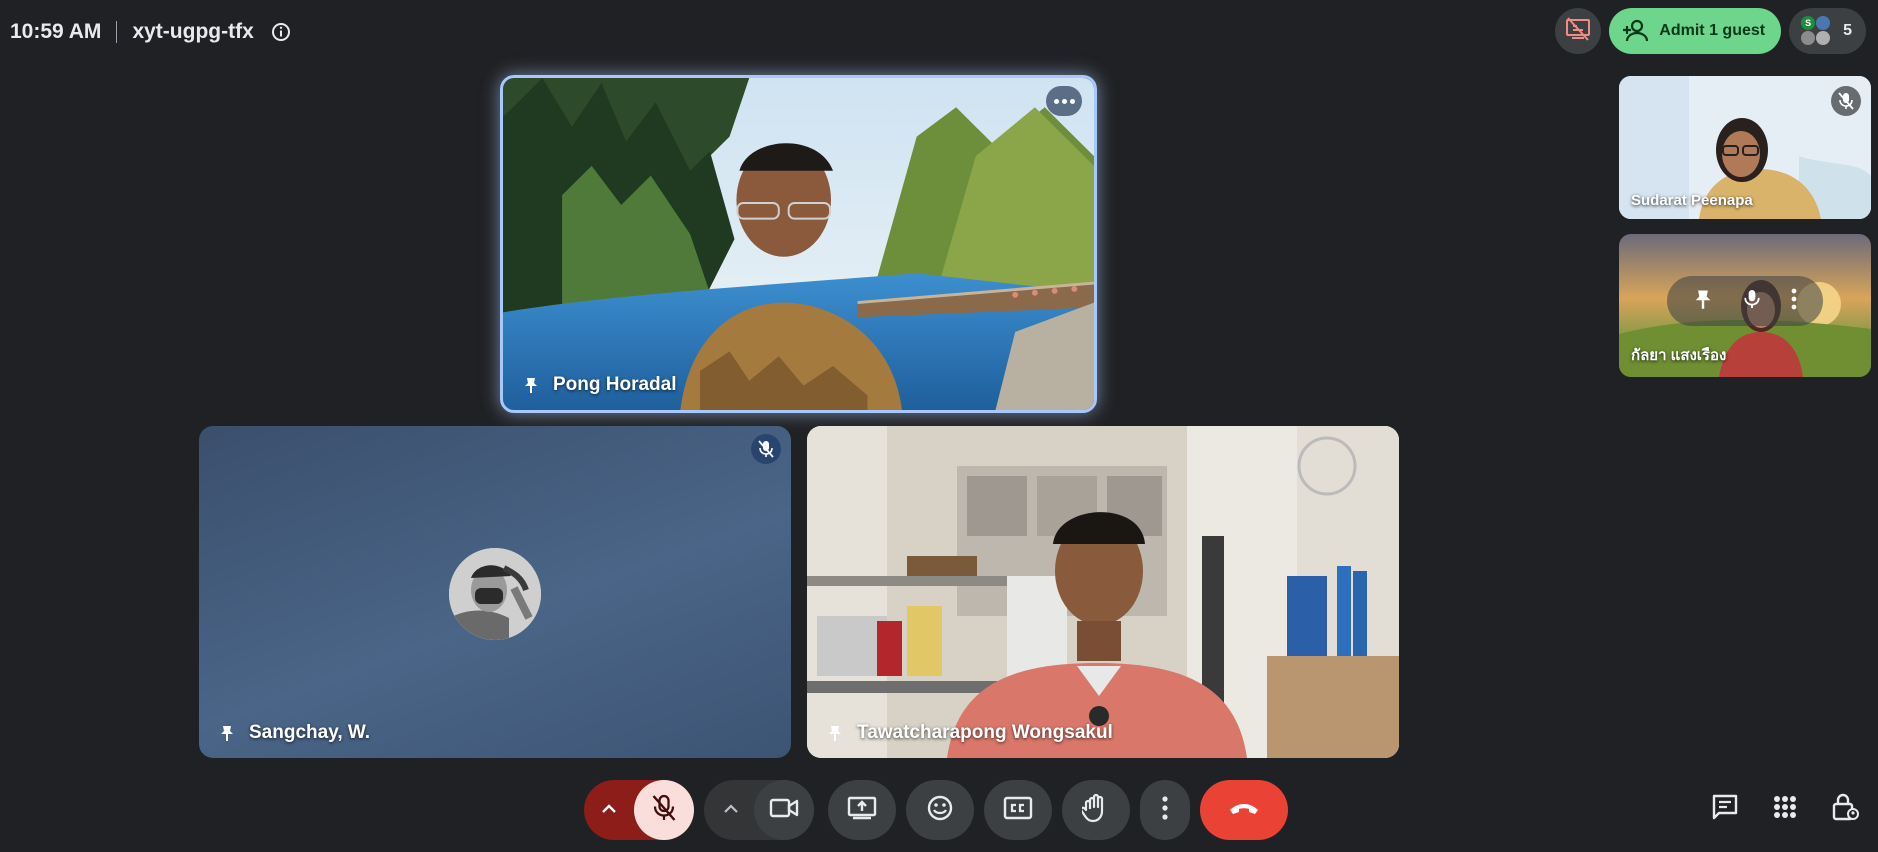  I want to click on captions-button, so click(1018, 810).